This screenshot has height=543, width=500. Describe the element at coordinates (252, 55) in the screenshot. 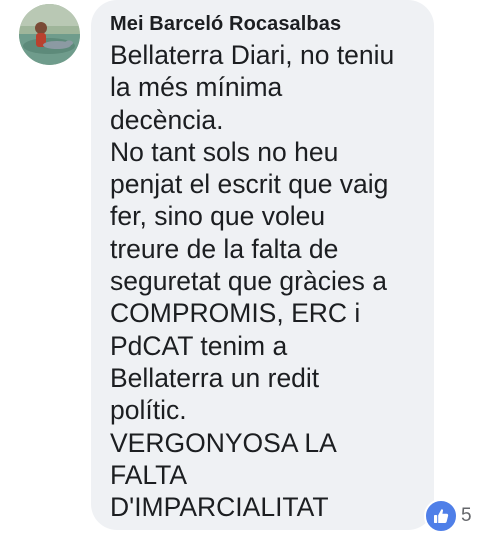

I see `comment-text-line: Bellaterra Diari, no teniu` at that location.